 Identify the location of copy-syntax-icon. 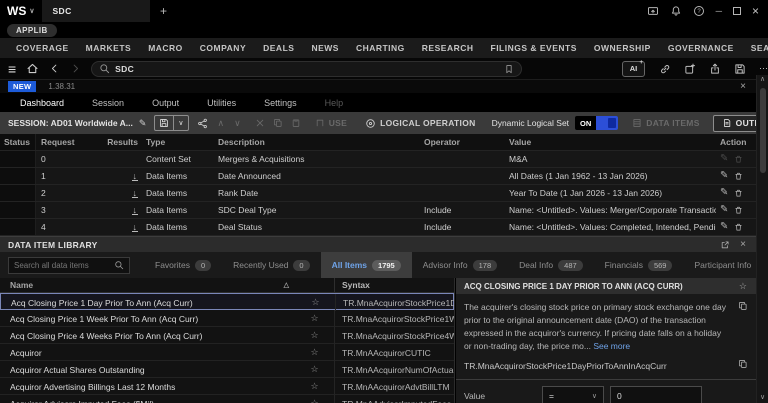
(743, 364).